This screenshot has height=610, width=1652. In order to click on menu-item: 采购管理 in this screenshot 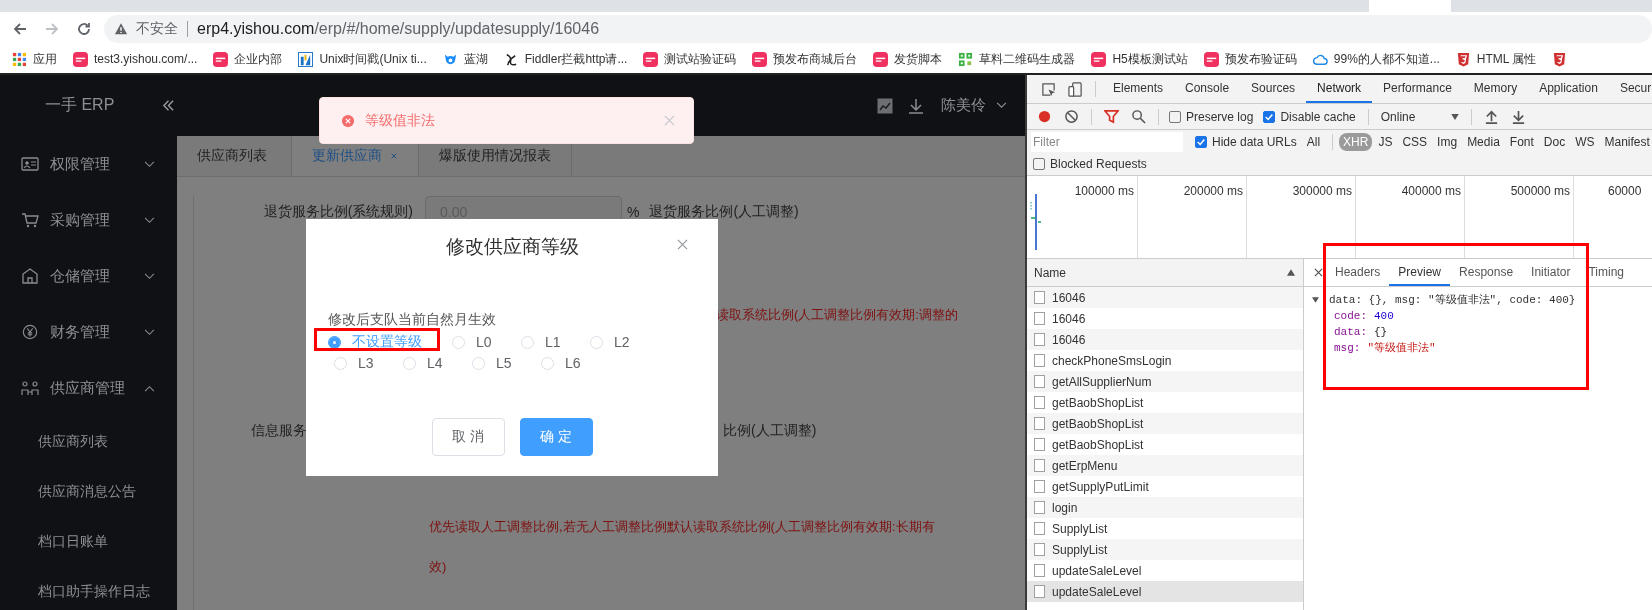, I will do `click(88, 220)`.